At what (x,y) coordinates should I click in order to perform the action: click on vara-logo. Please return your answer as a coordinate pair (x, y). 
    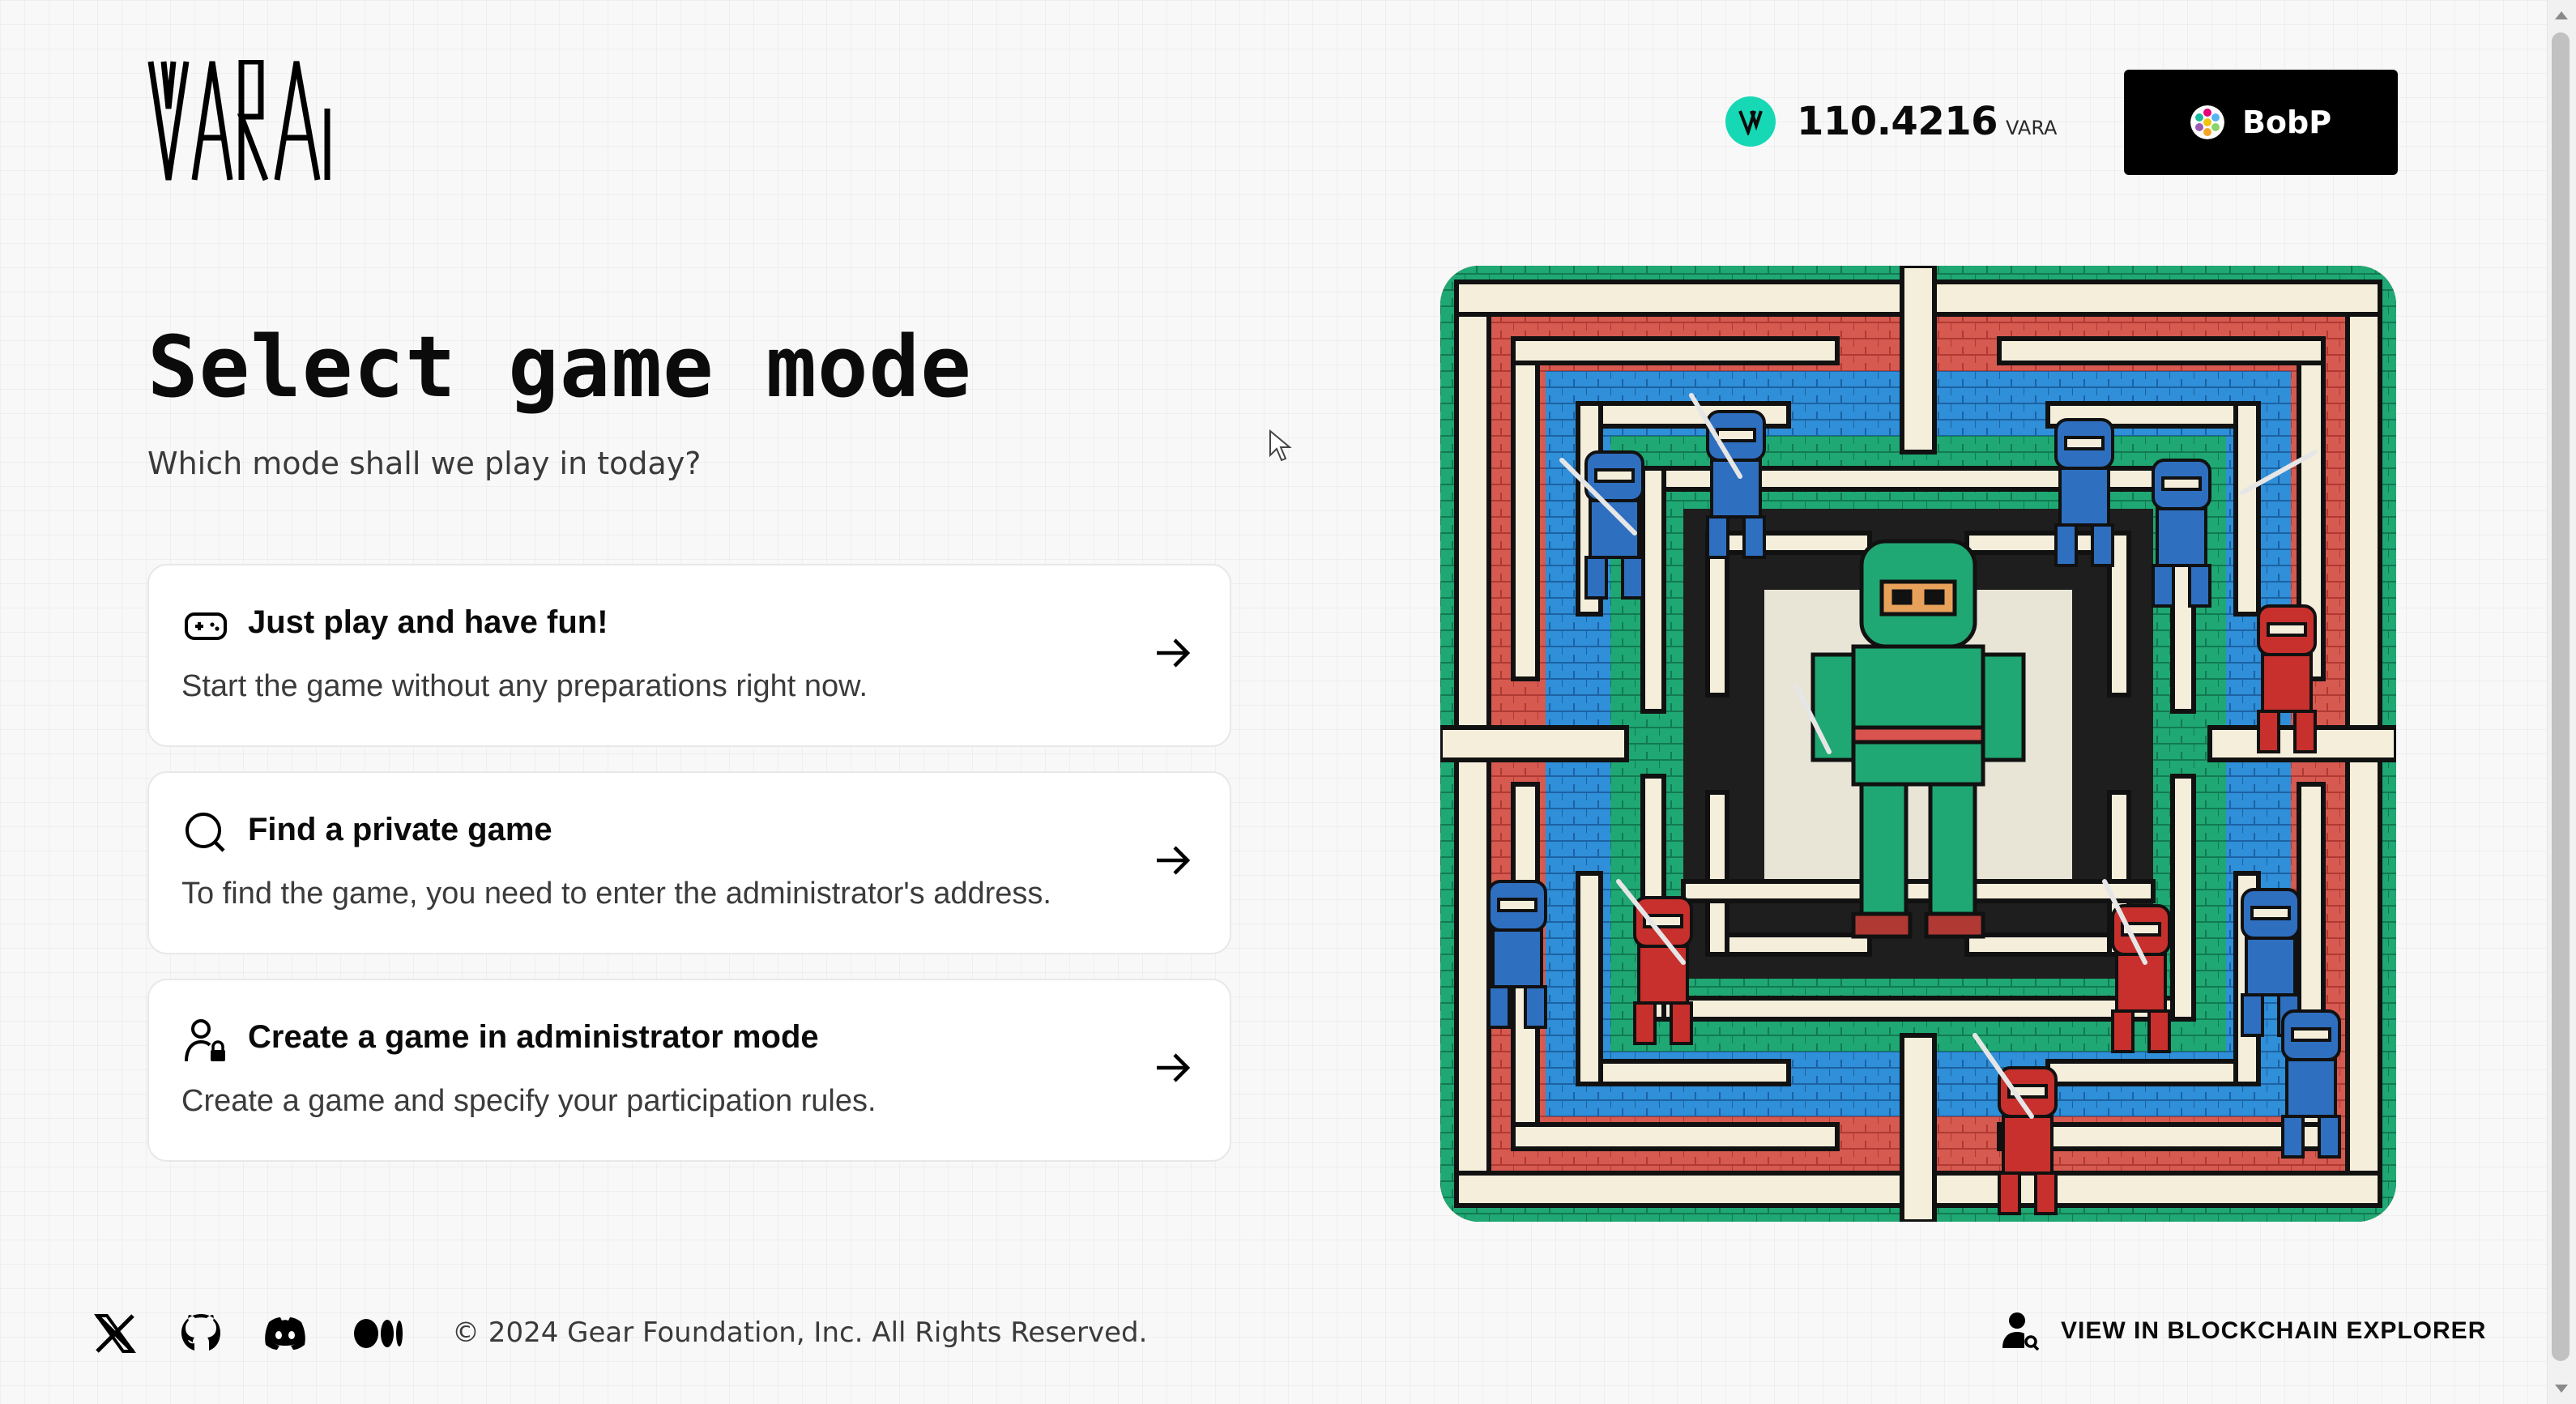
    Looking at the image, I should click on (239, 120).